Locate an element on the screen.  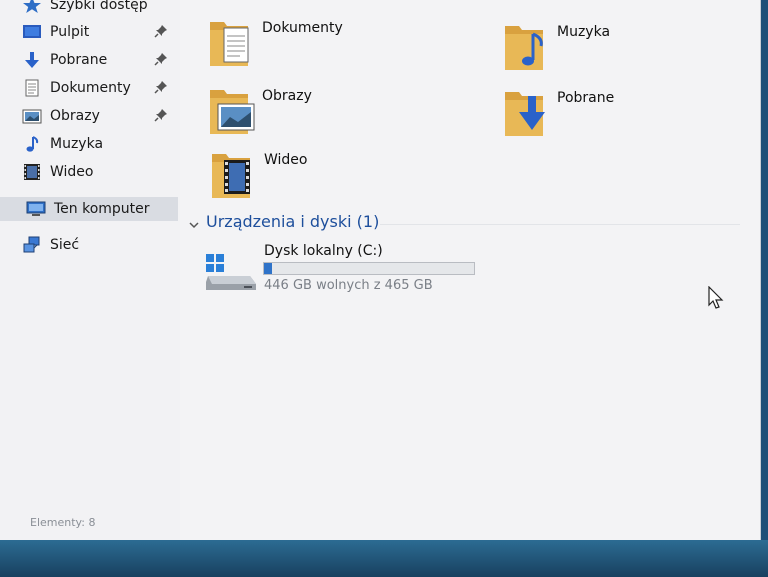
download-icon is located at coordinates (32, 60).